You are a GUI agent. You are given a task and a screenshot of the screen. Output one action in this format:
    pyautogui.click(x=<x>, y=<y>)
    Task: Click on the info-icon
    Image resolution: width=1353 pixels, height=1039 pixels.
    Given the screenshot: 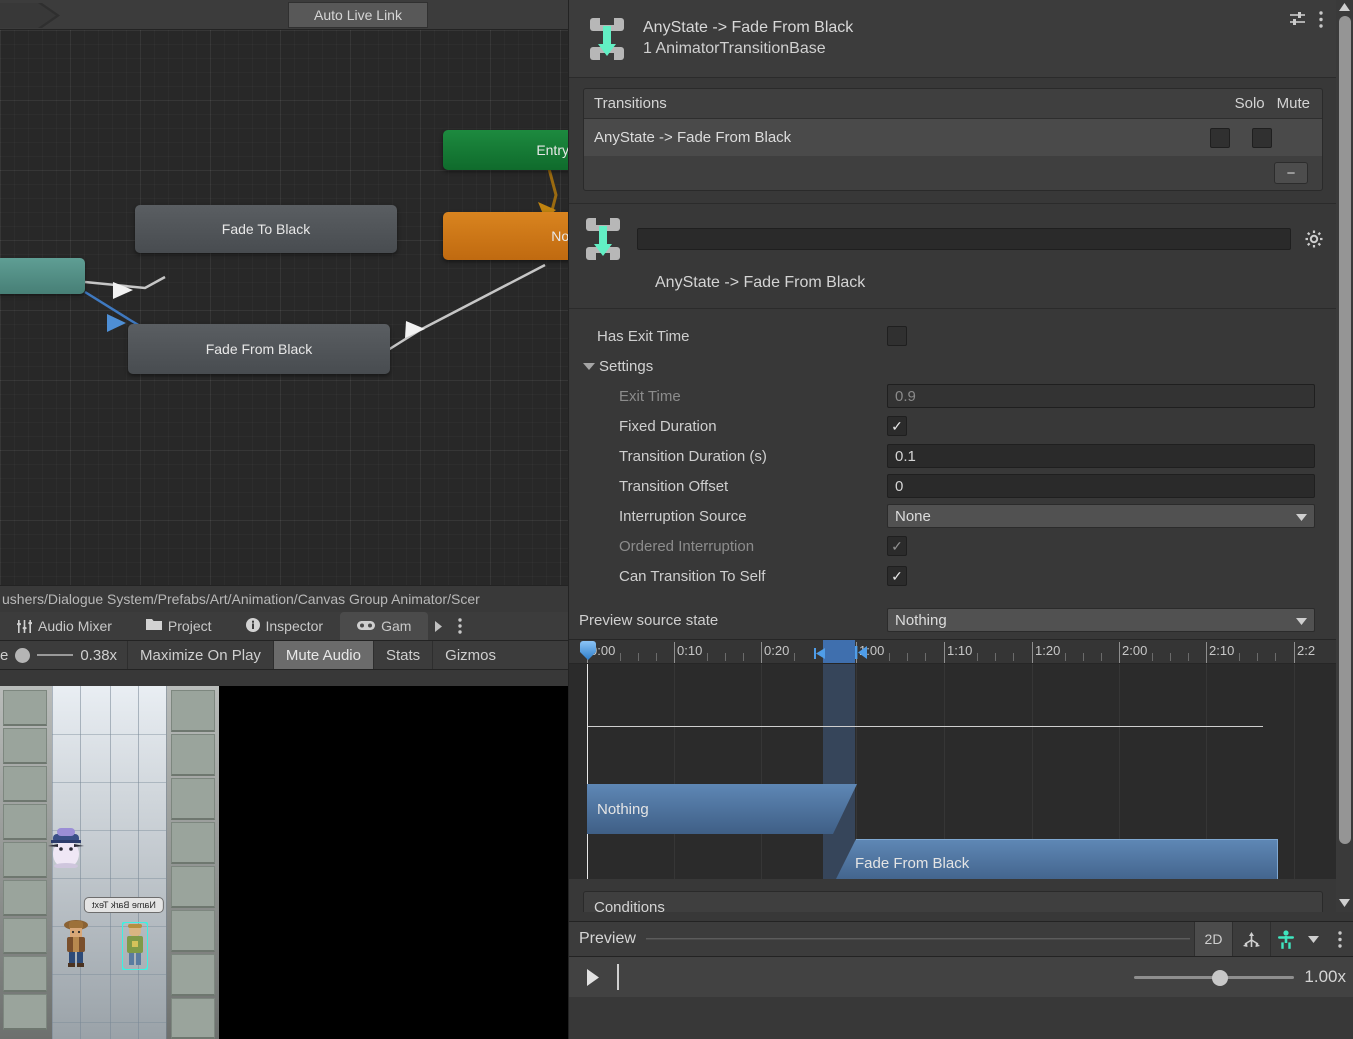 What is the action you would take?
    pyautogui.click(x=252, y=626)
    